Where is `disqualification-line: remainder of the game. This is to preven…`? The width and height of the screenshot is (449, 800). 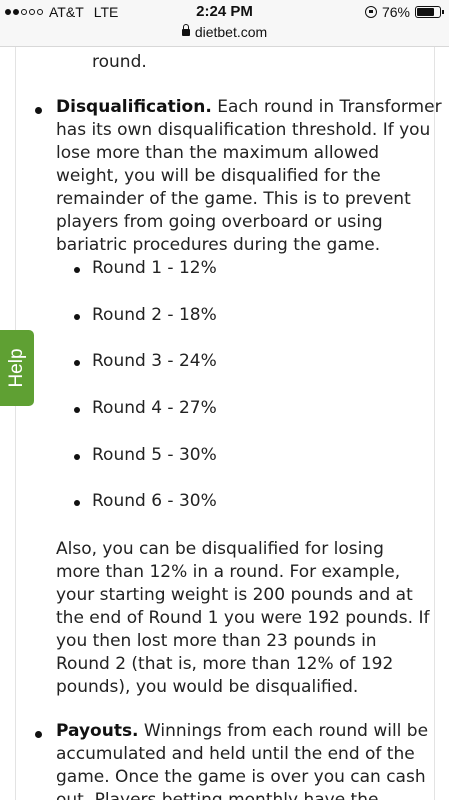 disqualification-line: remainder of the game. This is to preven… is located at coordinates (233, 199).